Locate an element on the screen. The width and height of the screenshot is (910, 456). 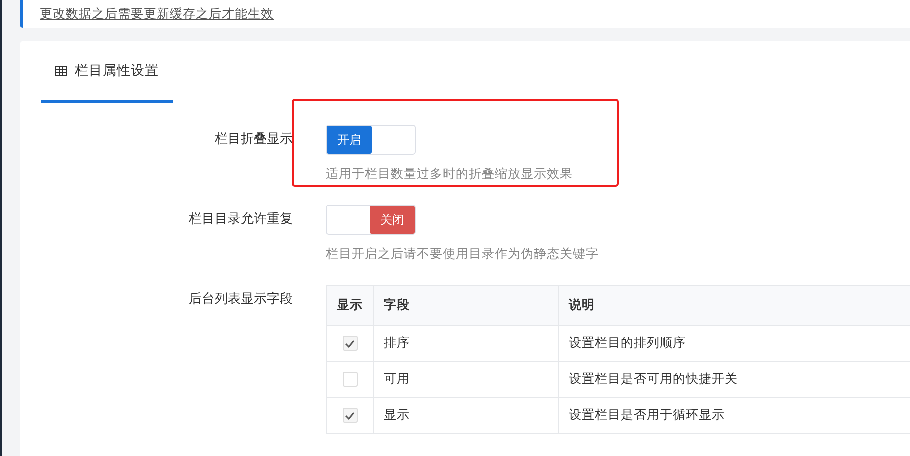
table-cell: 设置栏目的排列顺序 is located at coordinates (734, 343).